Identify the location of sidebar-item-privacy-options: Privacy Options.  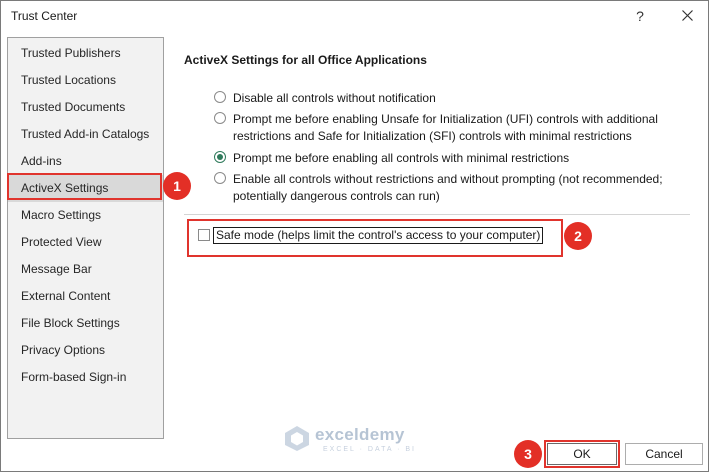
(85, 350).